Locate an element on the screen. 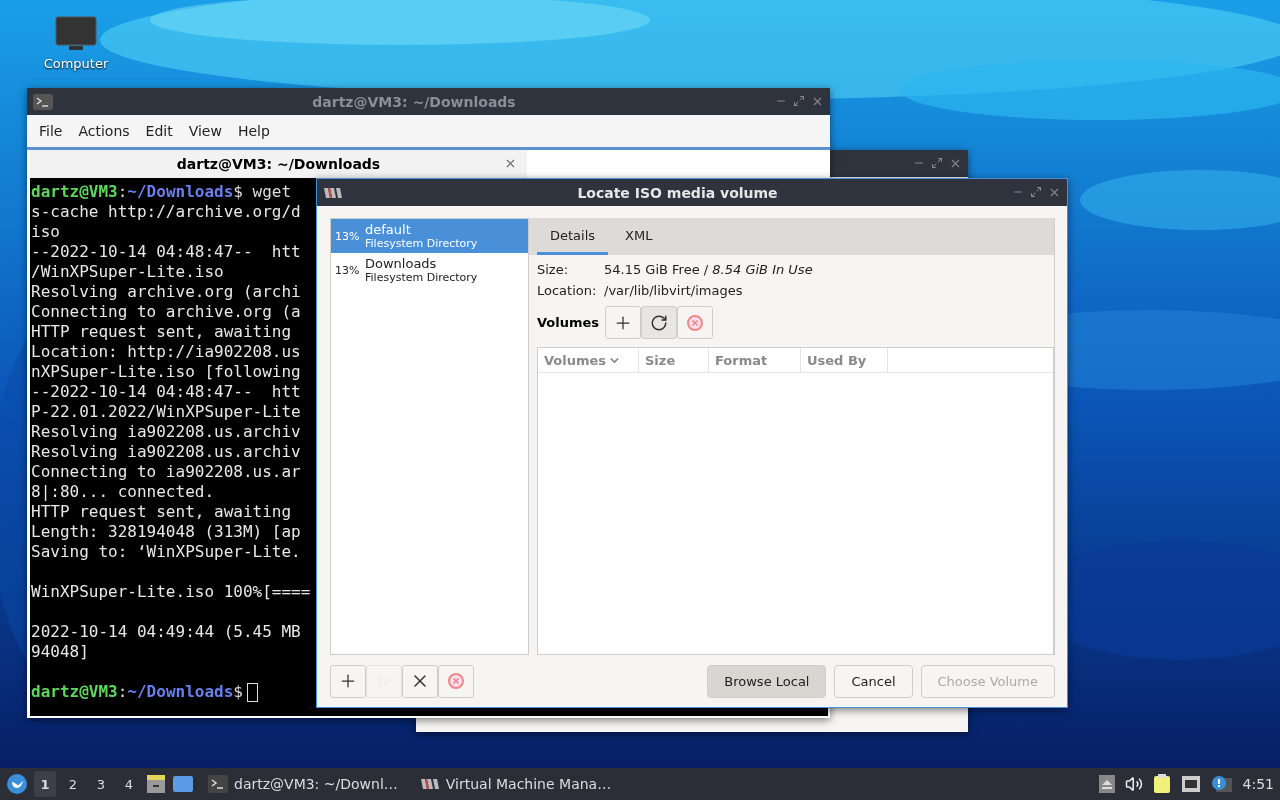 The height and width of the screenshot is (800, 1280). tab: XML is located at coordinates (639, 236).